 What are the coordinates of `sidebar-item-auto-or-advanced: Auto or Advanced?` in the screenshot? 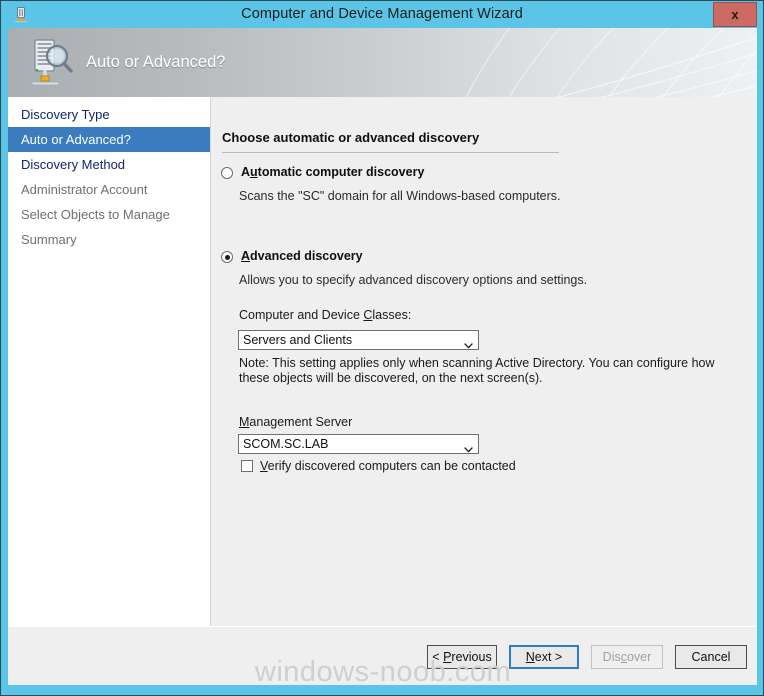 It's located at (109, 139).